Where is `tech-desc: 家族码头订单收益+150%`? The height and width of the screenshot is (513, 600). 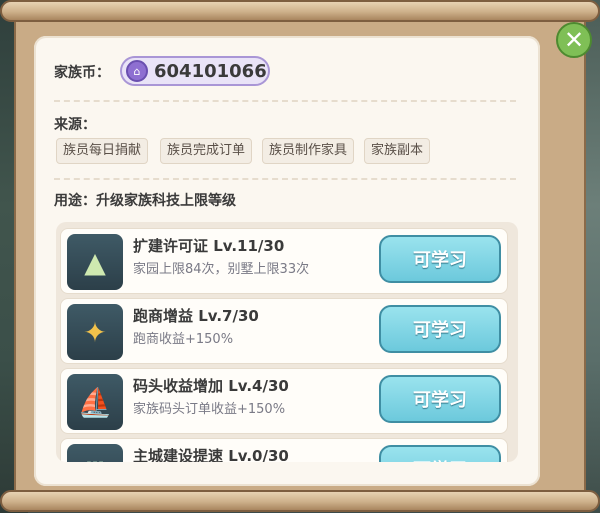
tech-desc: 家族码头订单收益+150% is located at coordinates (209, 409).